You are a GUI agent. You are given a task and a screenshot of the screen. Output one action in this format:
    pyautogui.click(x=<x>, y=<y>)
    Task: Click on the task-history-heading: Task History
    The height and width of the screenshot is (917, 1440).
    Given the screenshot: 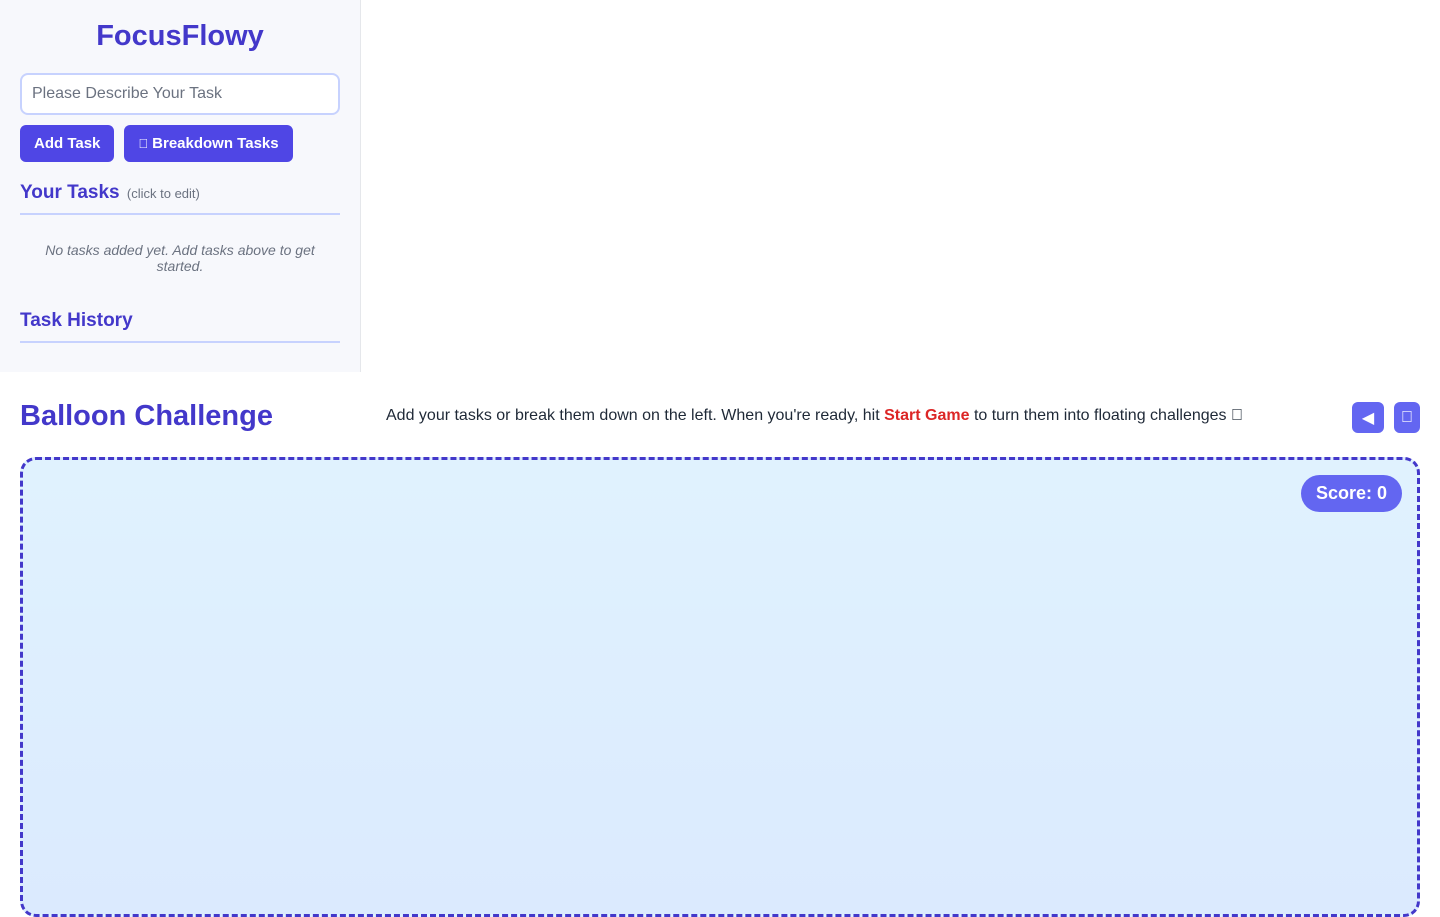 What is the action you would take?
    pyautogui.click(x=180, y=326)
    